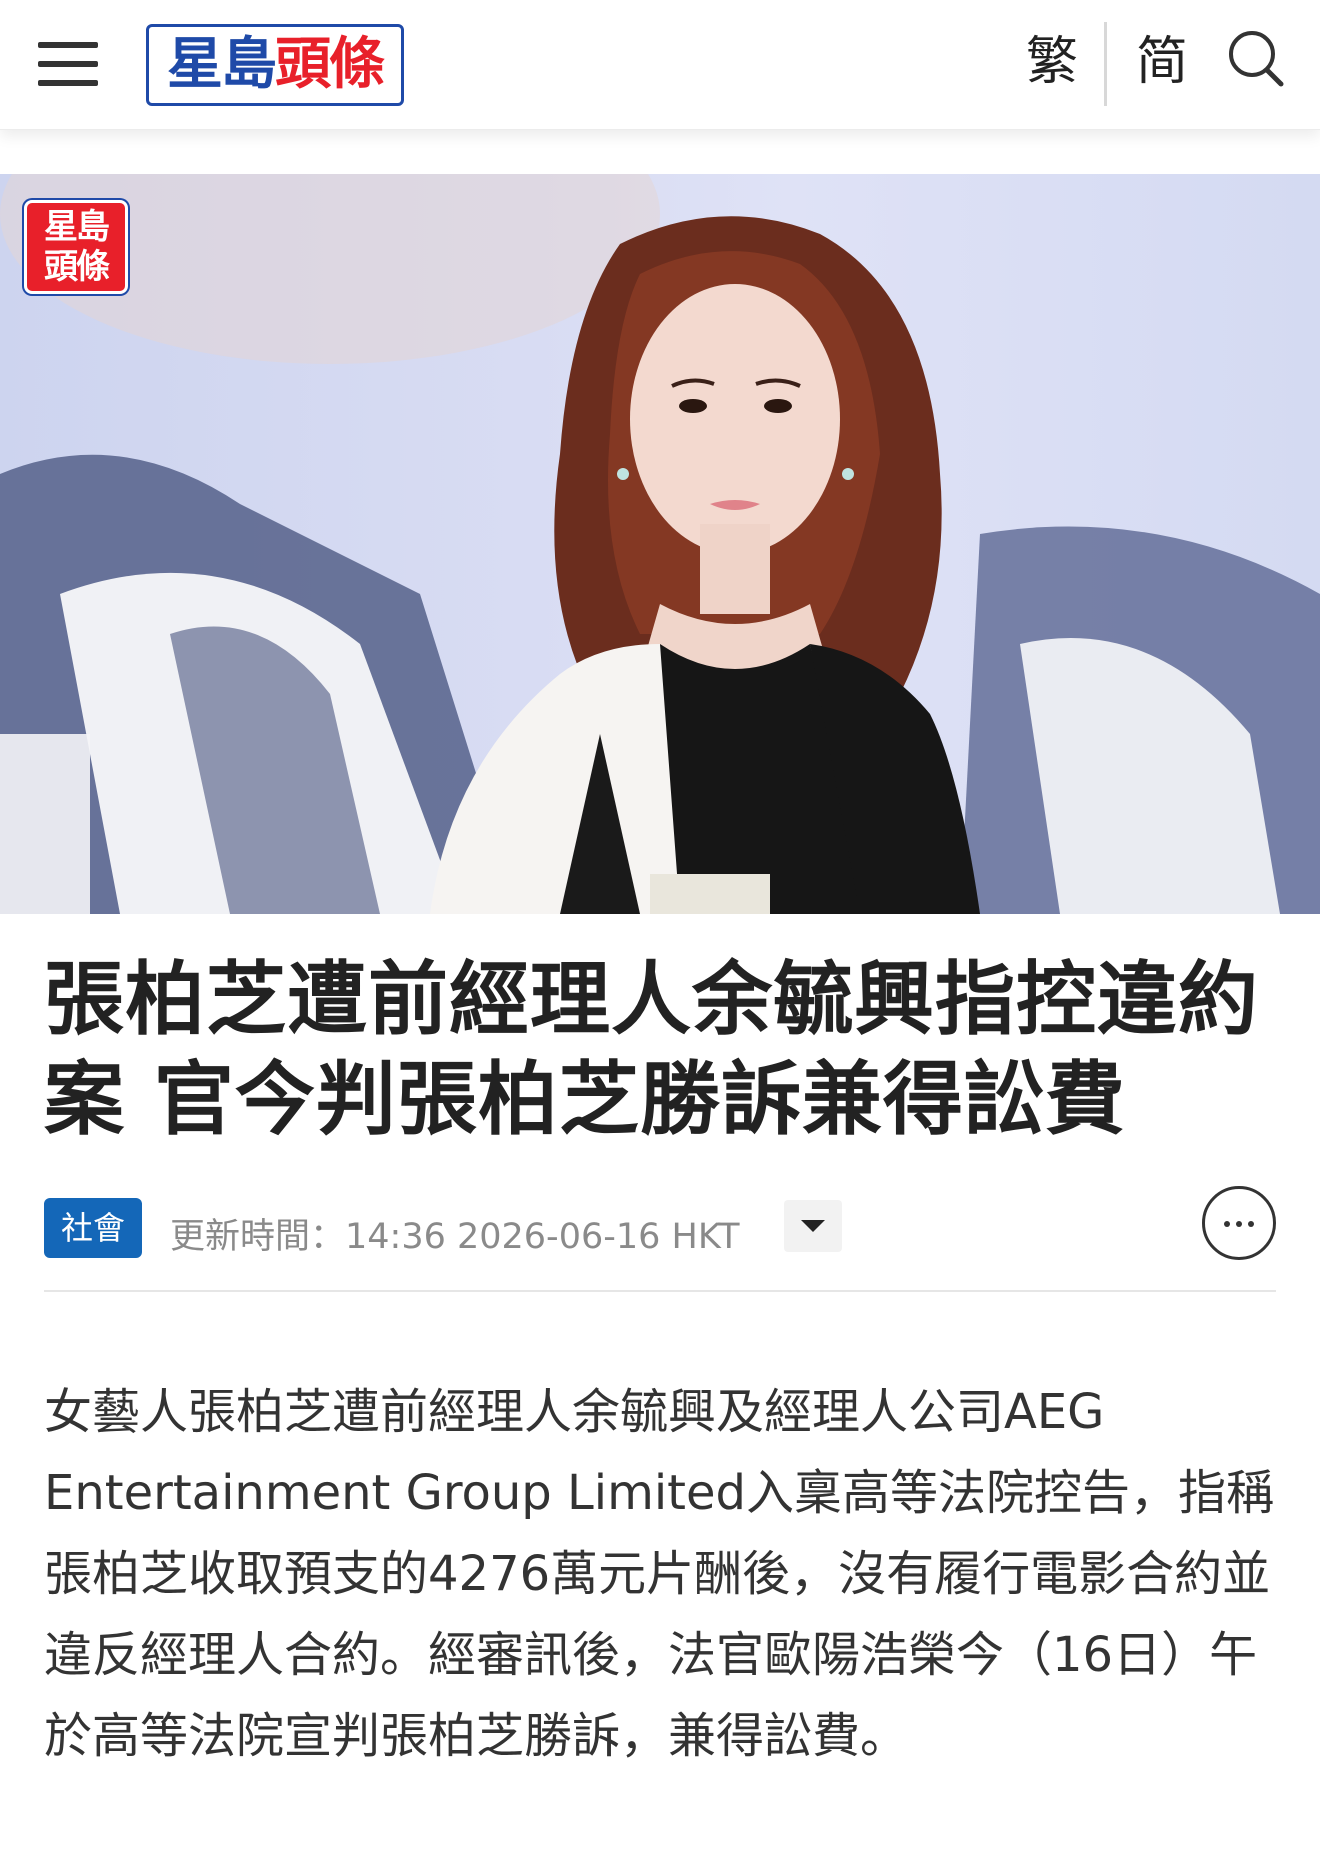 Image resolution: width=1320 pixels, height=1850 pixels. I want to click on hero-logo-watermark: 星島 頭條, so click(76, 247).